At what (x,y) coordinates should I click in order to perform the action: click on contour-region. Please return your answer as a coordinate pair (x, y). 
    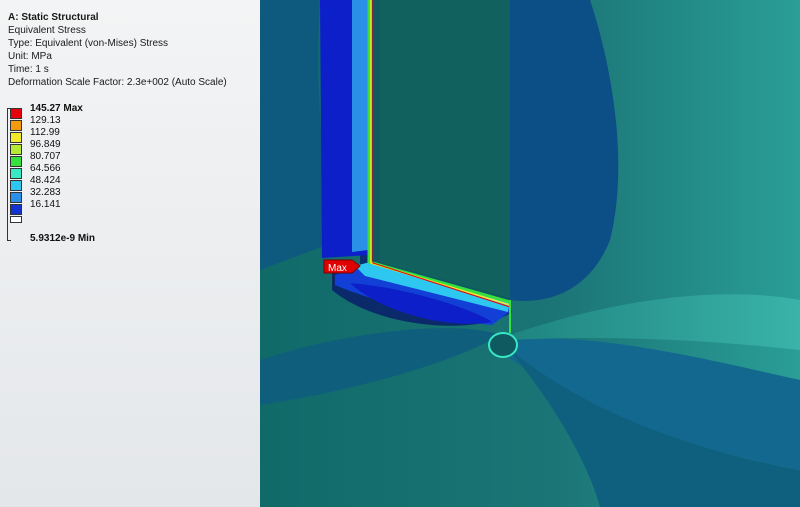
    Looking at the image, I should click on (360, 126).